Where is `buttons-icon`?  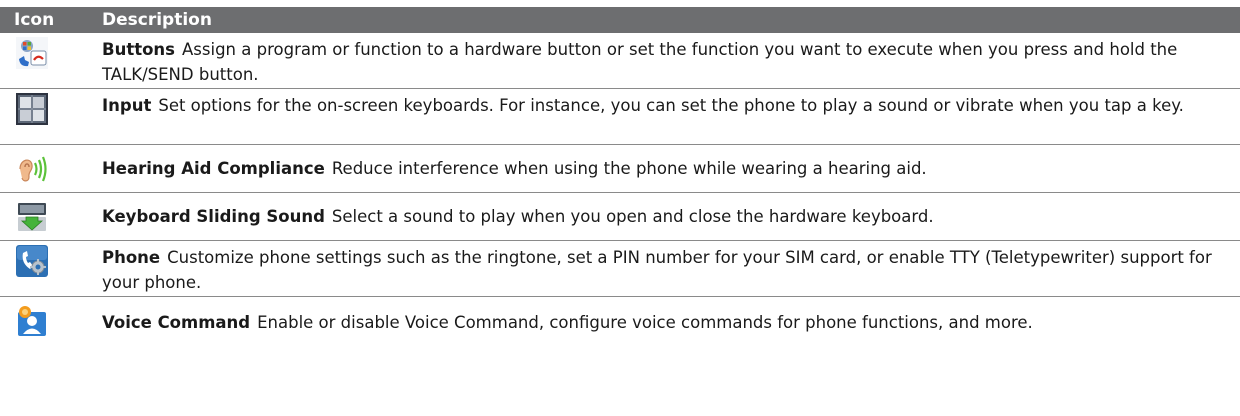 buttons-icon is located at coordinates (32, 53).